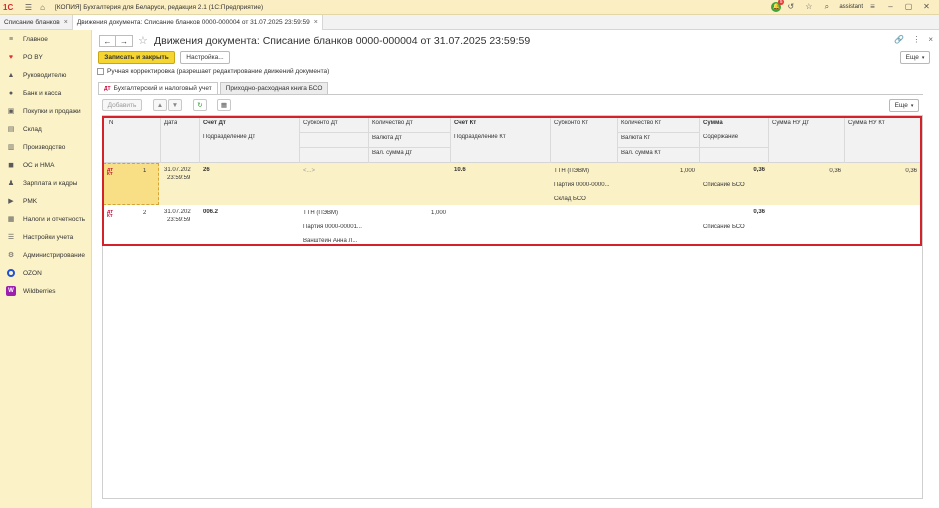 Image resolution: width=939 pixels, height=508 pixels. What do you see at coordinates (45, 255) in the screenshot?
I see `sidebar-item-administrirovanie: ⚙ Администрирование` at bounding box center [45, 255].